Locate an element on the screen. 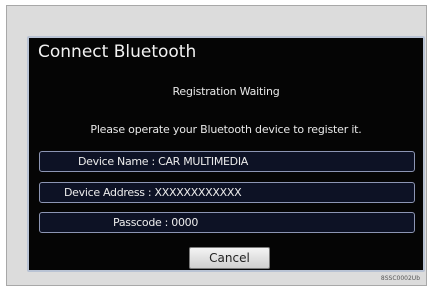 This screenshot has height=291, width=433. cancel-button: Cancel is located at coordinates (229, 258).